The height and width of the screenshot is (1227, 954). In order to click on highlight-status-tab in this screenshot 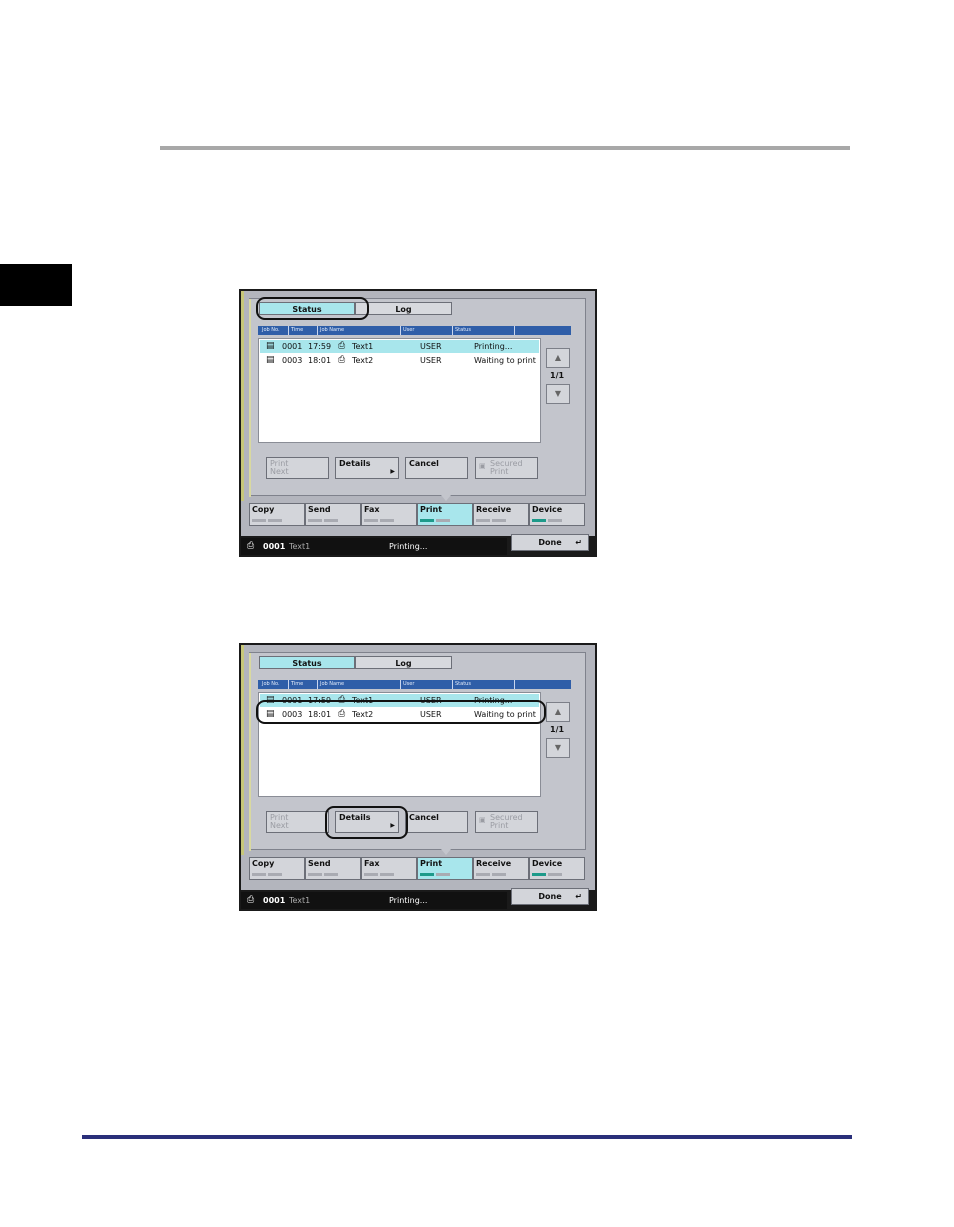, I will do `click(312, 308)`.